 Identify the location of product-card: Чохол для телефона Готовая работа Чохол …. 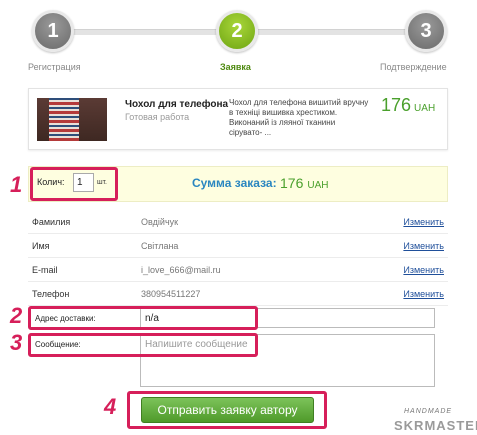
(238, 119).